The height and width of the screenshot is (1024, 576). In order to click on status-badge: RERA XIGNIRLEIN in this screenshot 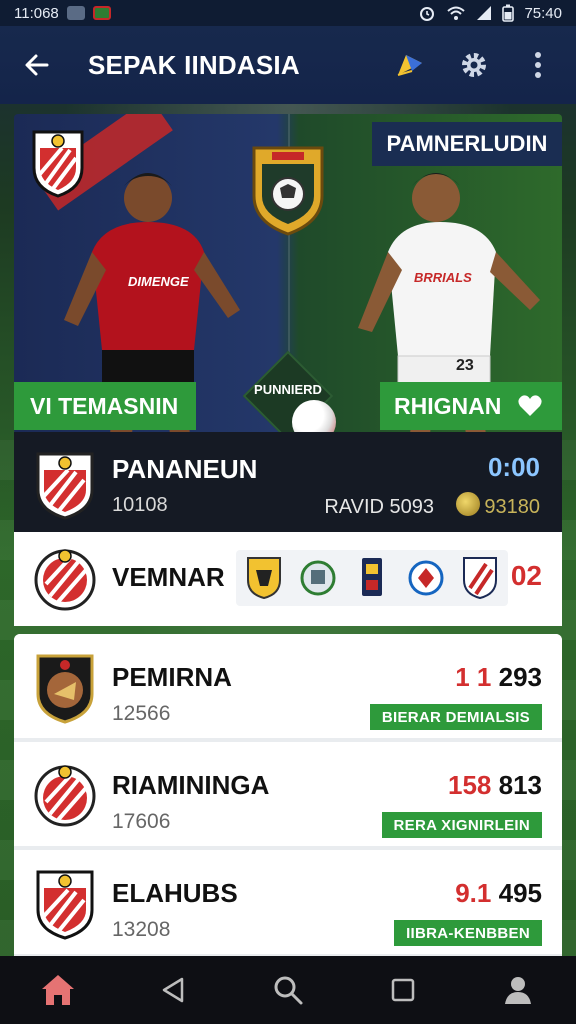, I will do `click(461, 825)`.